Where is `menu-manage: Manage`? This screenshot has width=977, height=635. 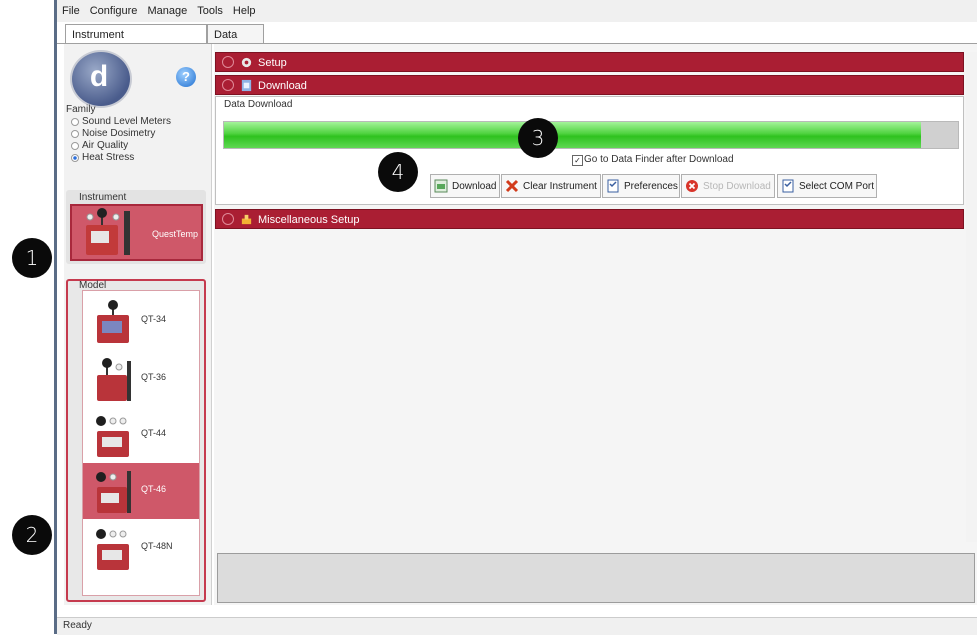 menu-manage: Manage is located at coordinates (167, 11).